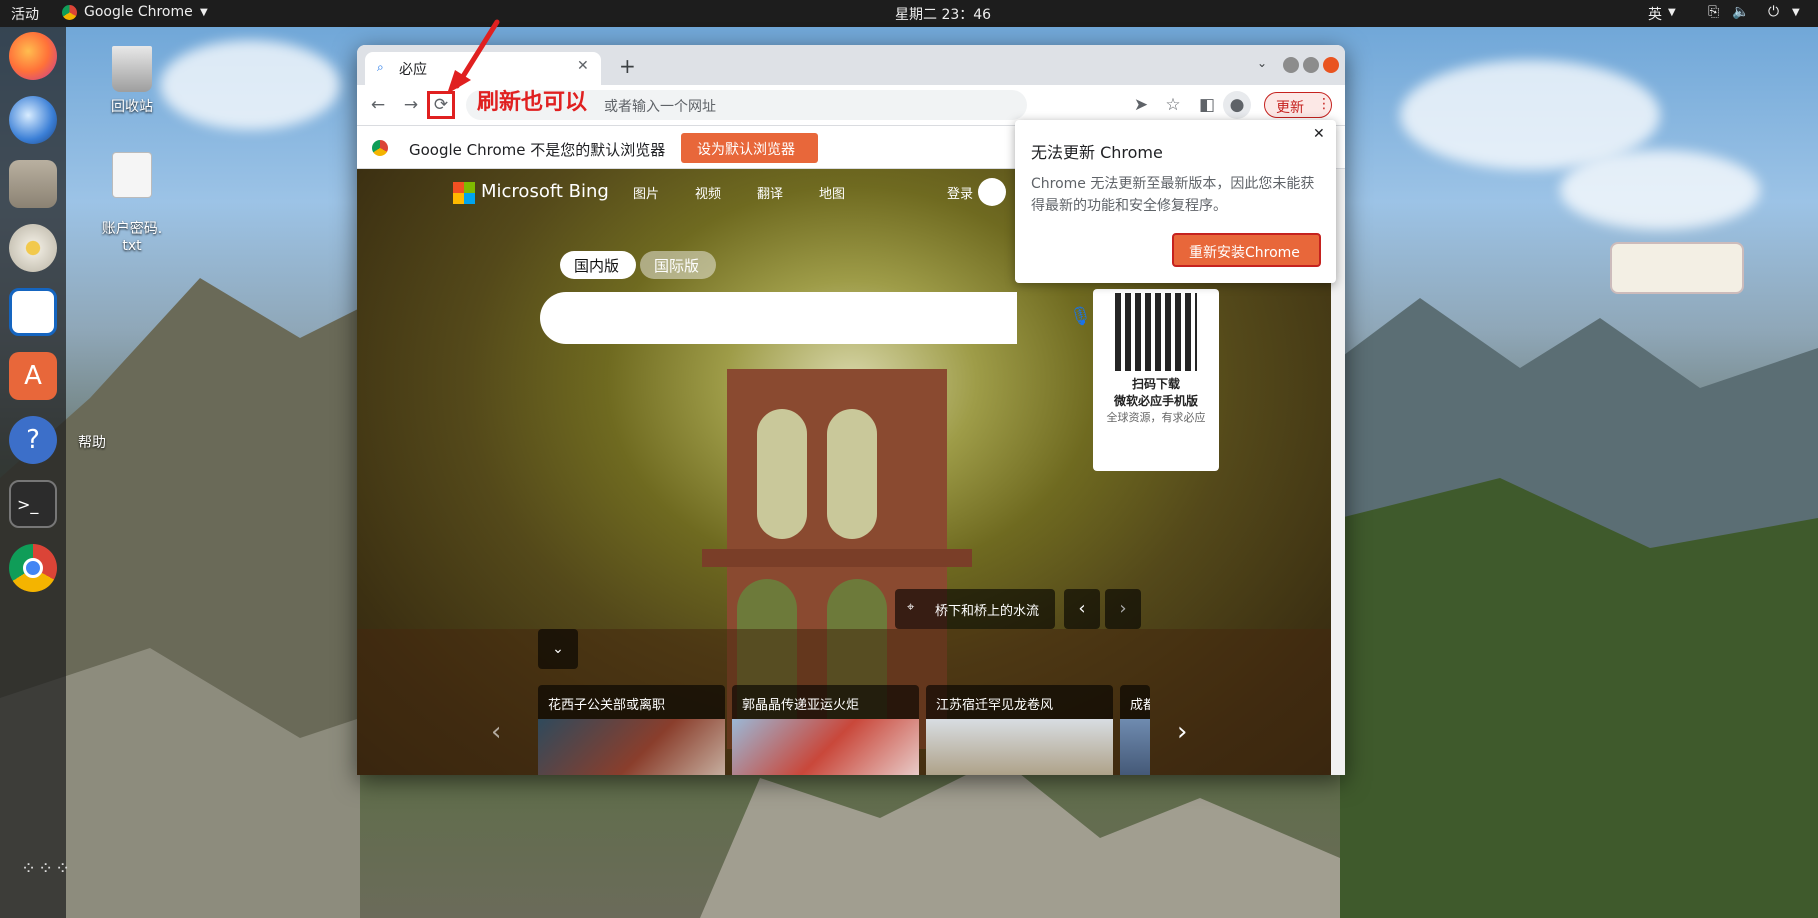  I want to click on carousel-next-icon: ›, so click(1182, 732).